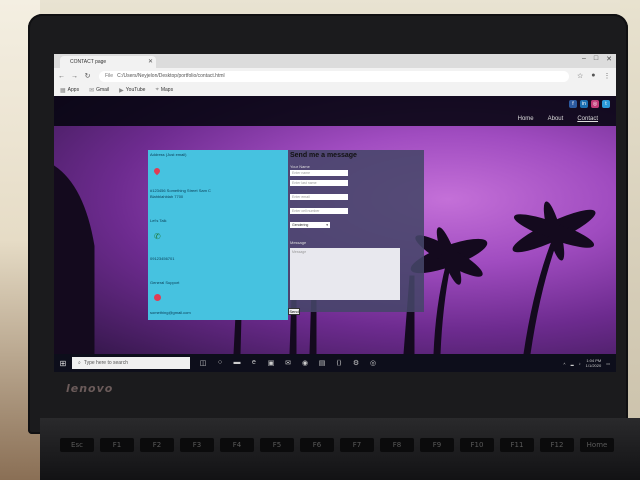 The height and width of the screenshot is (480, 640). Describe the element at coordinates (131, 363) in the screenshot. I see `taskbar-search: ⌕ Type here to search` at that location.